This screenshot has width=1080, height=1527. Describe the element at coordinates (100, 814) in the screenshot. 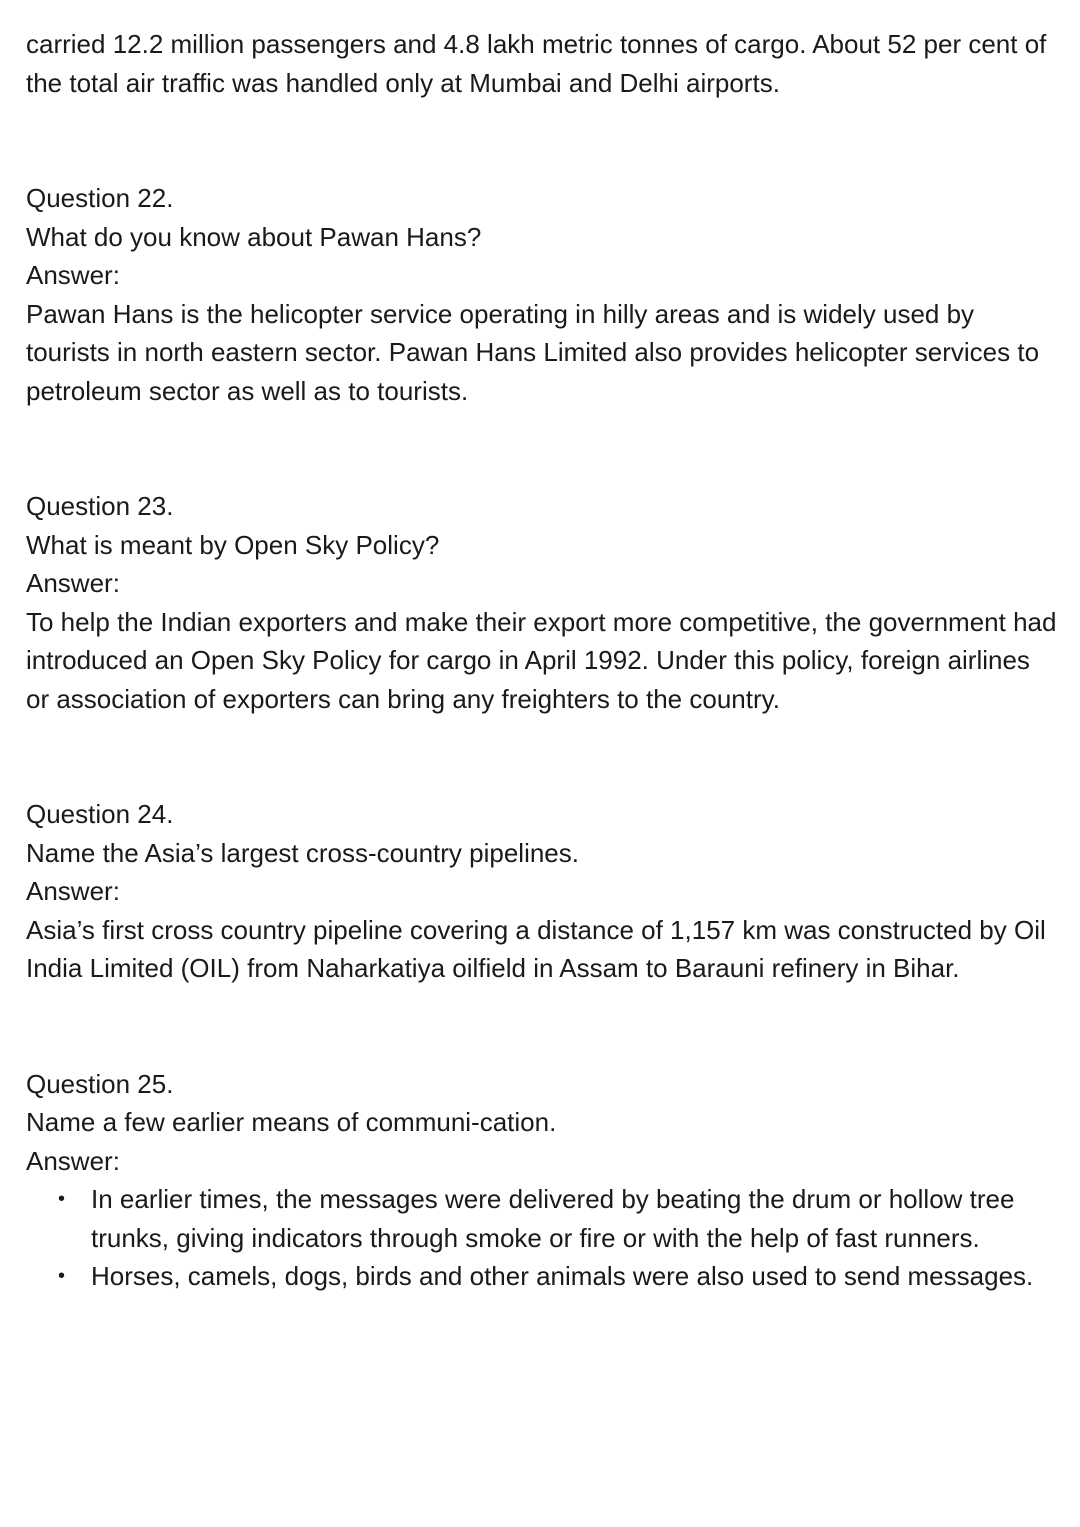

I see `question-heading: Question 24.` at that location.